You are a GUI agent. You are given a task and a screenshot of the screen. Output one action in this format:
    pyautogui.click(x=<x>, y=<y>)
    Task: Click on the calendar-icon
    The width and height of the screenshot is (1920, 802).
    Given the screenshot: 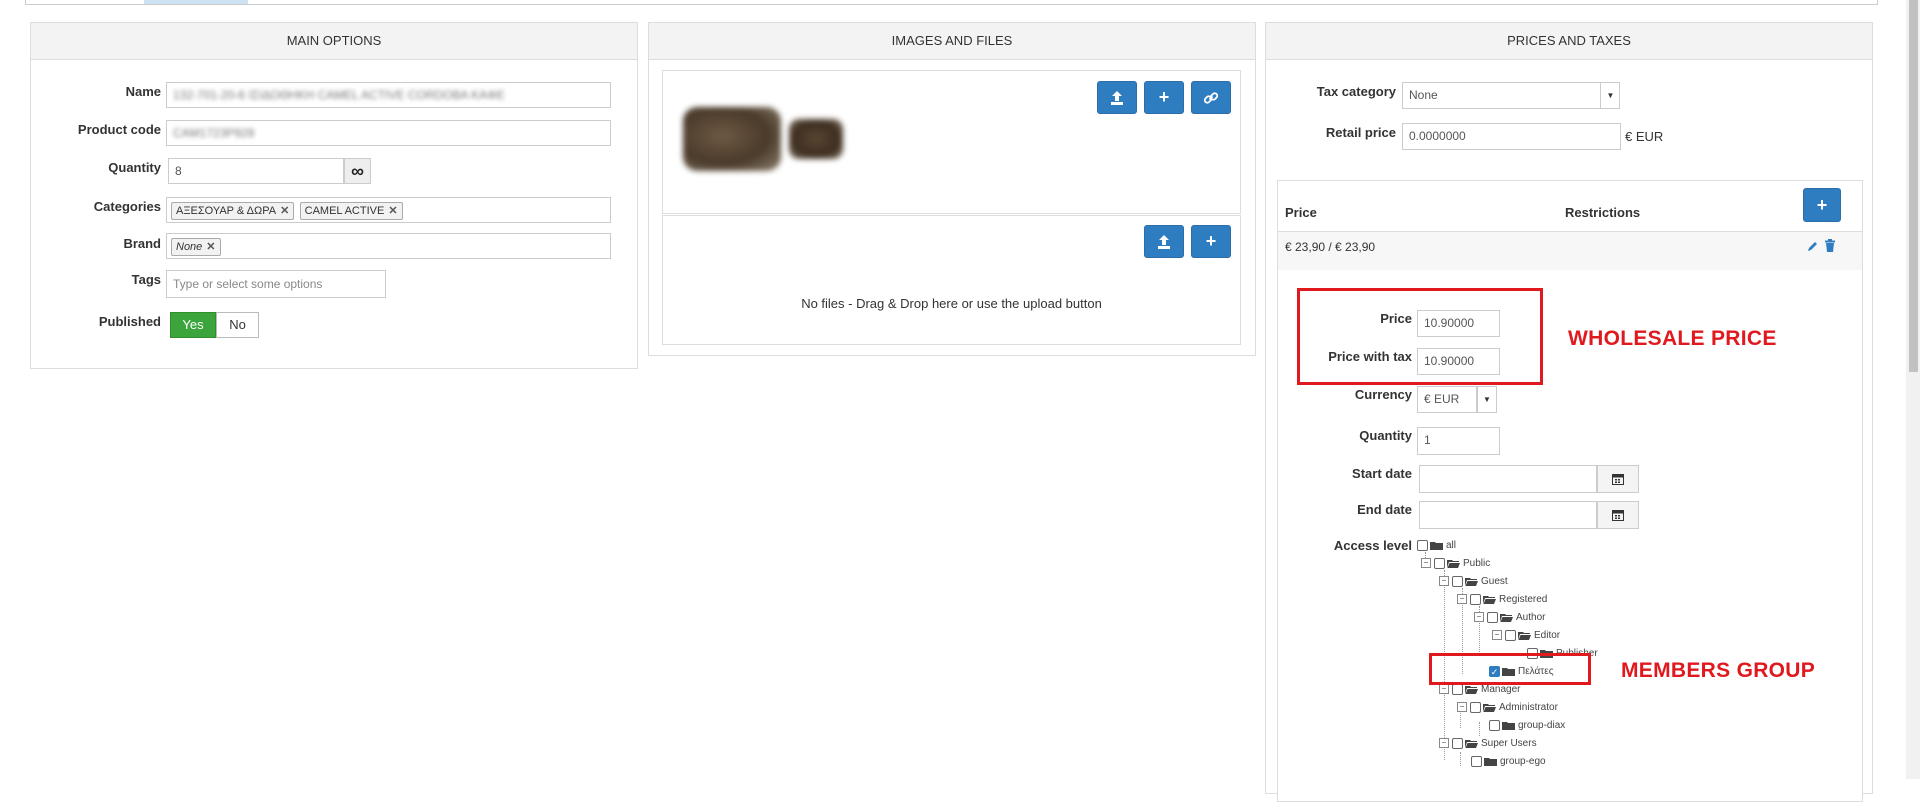 What is the action you would take?
    pyautogui.click(x=1618, y=515)
    